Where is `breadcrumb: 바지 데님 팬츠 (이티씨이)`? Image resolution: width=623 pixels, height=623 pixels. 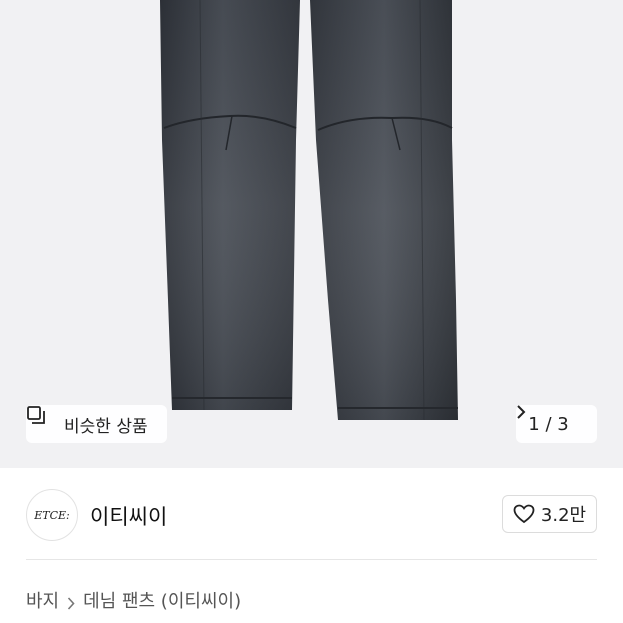
breadcrumb: 바지 데님 팬츠 (이티씨이) is located at coordinates (133, 600).